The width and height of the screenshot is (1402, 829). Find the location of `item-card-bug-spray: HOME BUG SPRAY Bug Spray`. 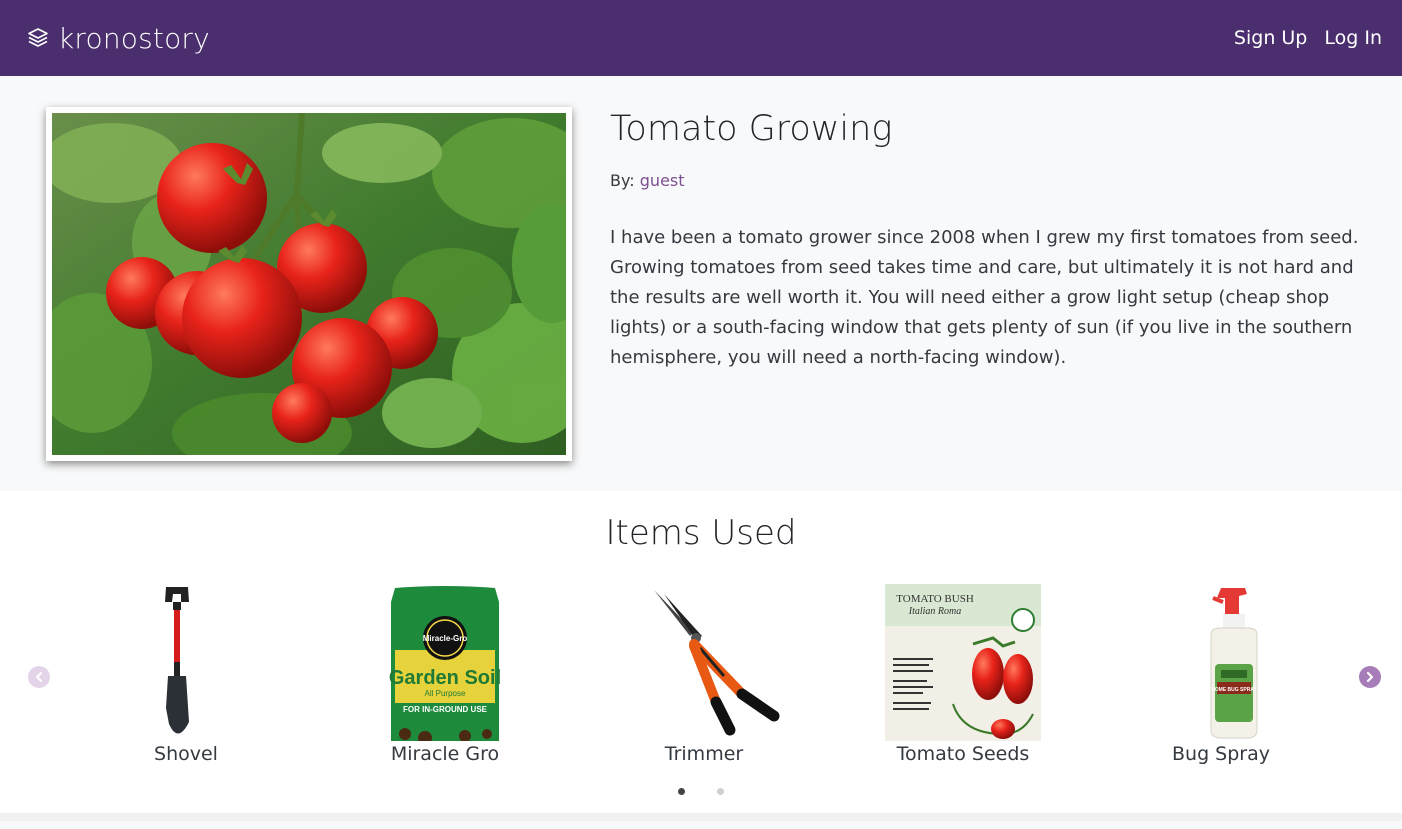

item-card-bug-spray: HOME BUG SPRAY Bug Spray is located at coordinates (1221, 674).